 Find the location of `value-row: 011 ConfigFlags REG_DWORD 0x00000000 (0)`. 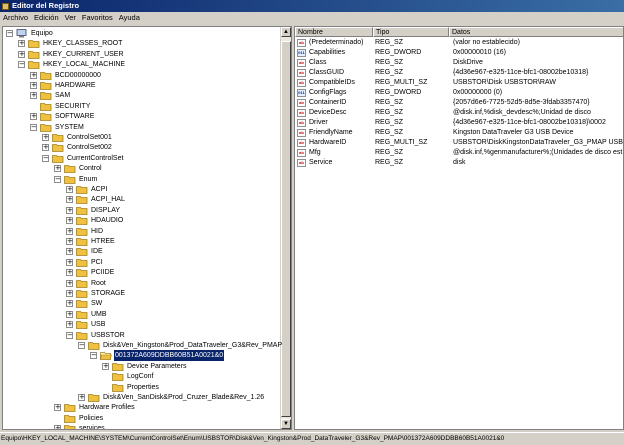

value-row: 011 ConfigFlags REG_DWORD 0x00000000 (0) is located at coordinates (459, 93).